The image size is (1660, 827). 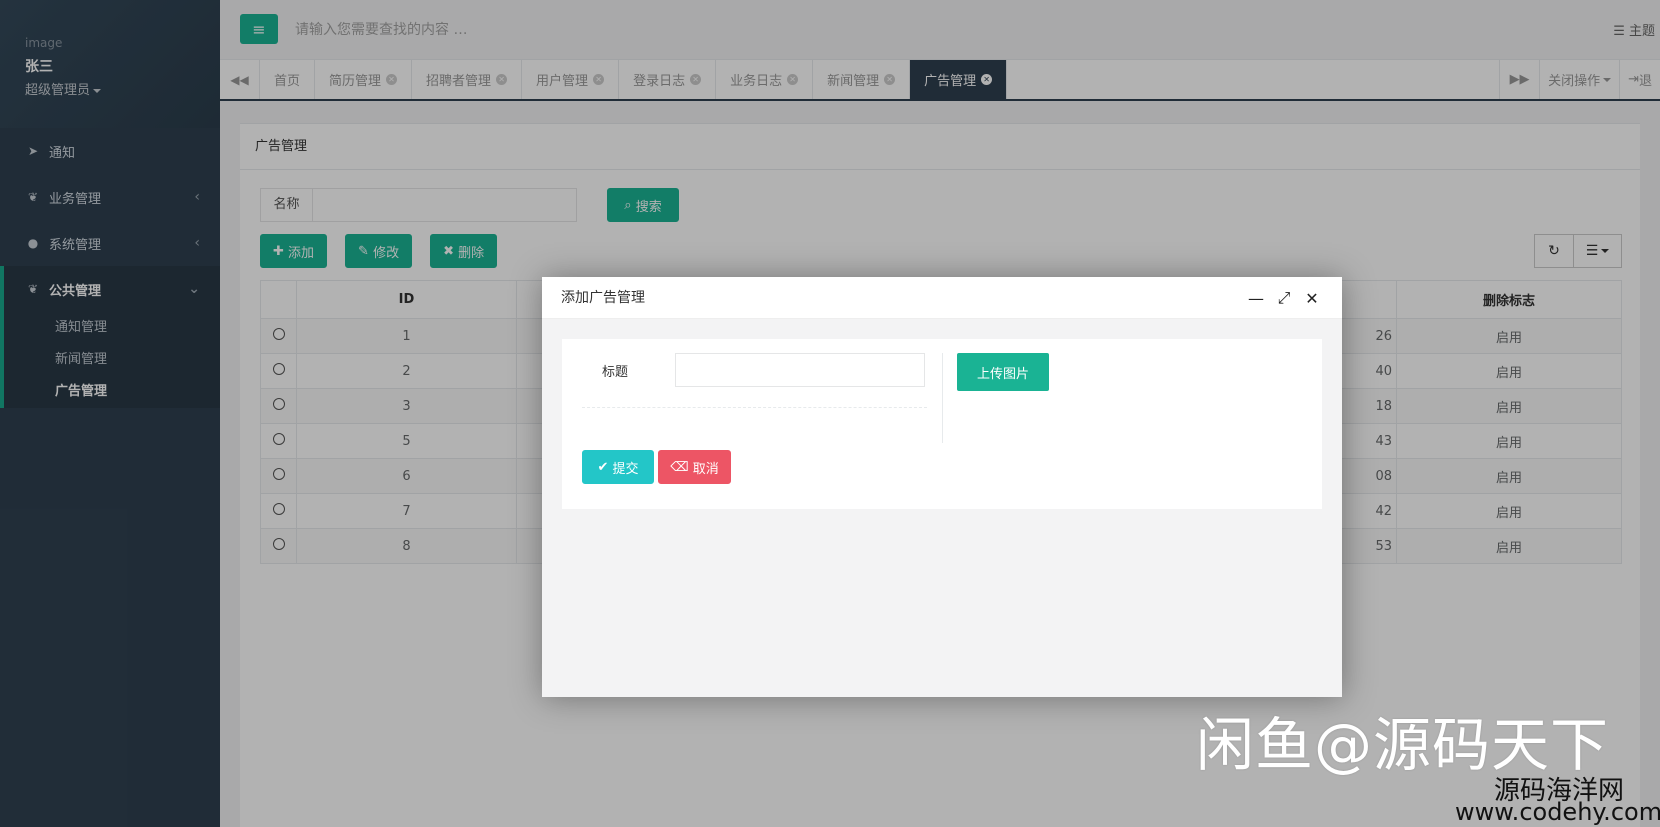 I want to click on minimize-icon: —, so click(x=1256, y=298).